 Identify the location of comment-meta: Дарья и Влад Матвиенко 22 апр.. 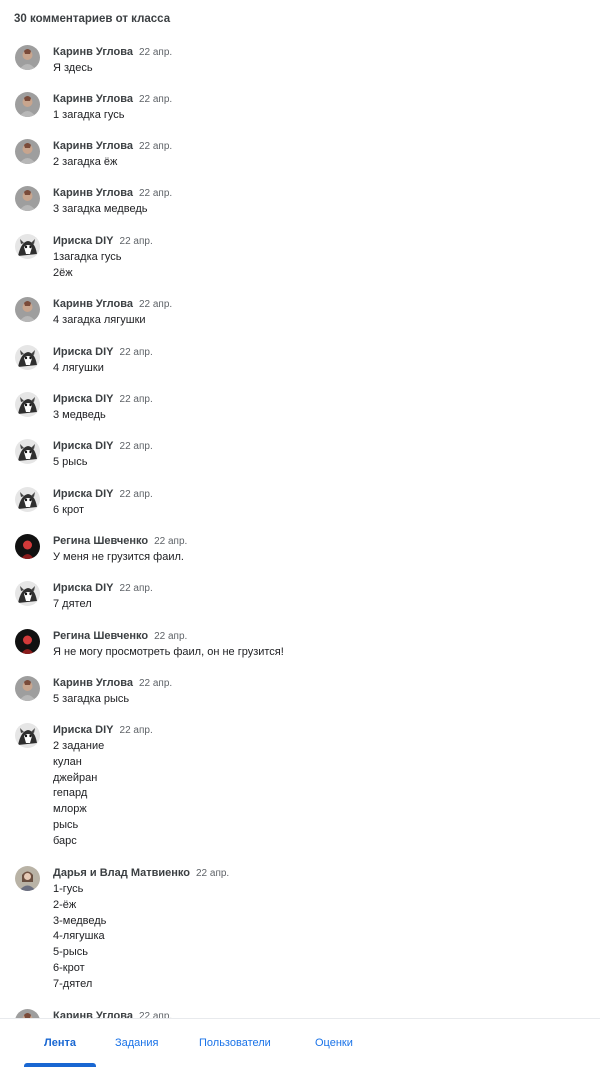
(141, 873).